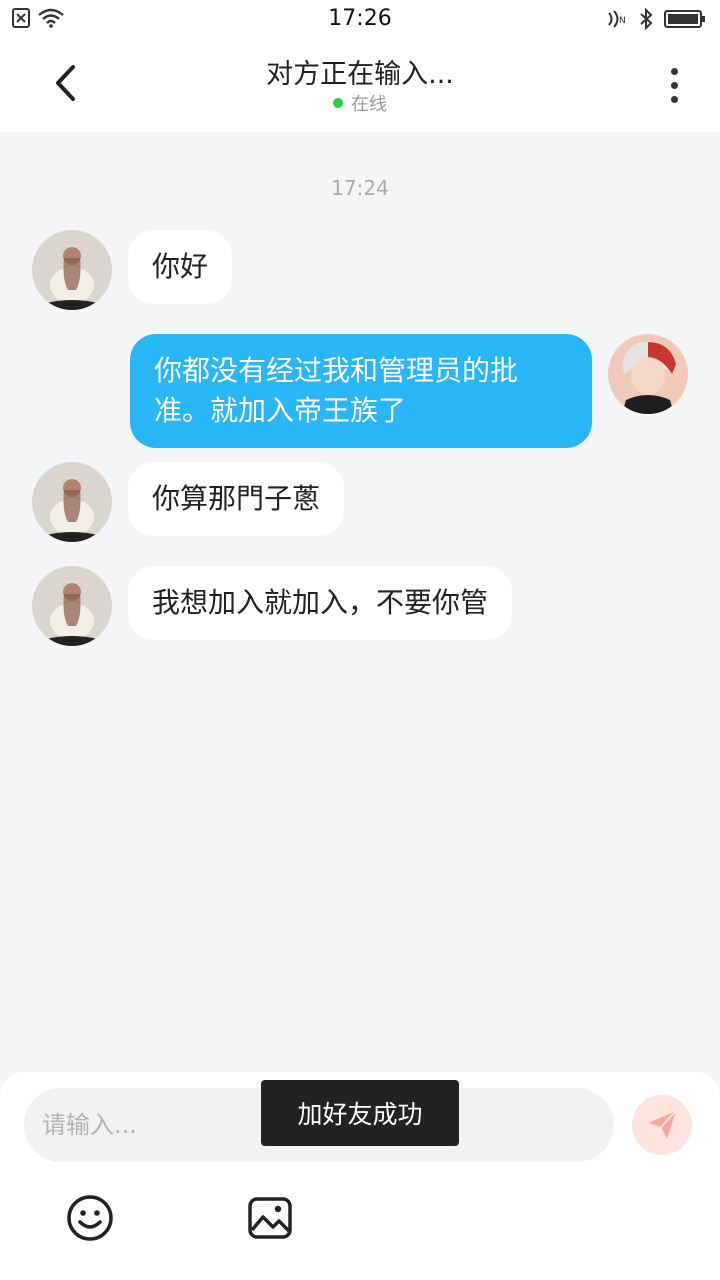  Describe the element at coordinates (180, 267) in the screenshot. I see `message-bubble: 你好` at that location.